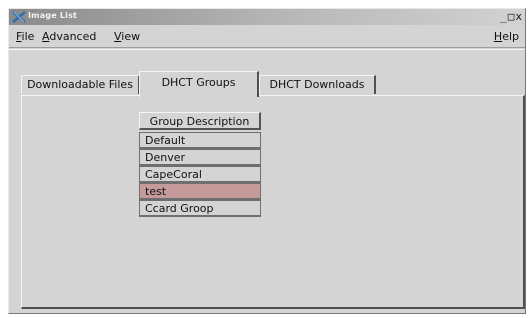  I want to click on window-controls: _□x, so click(511, 17).